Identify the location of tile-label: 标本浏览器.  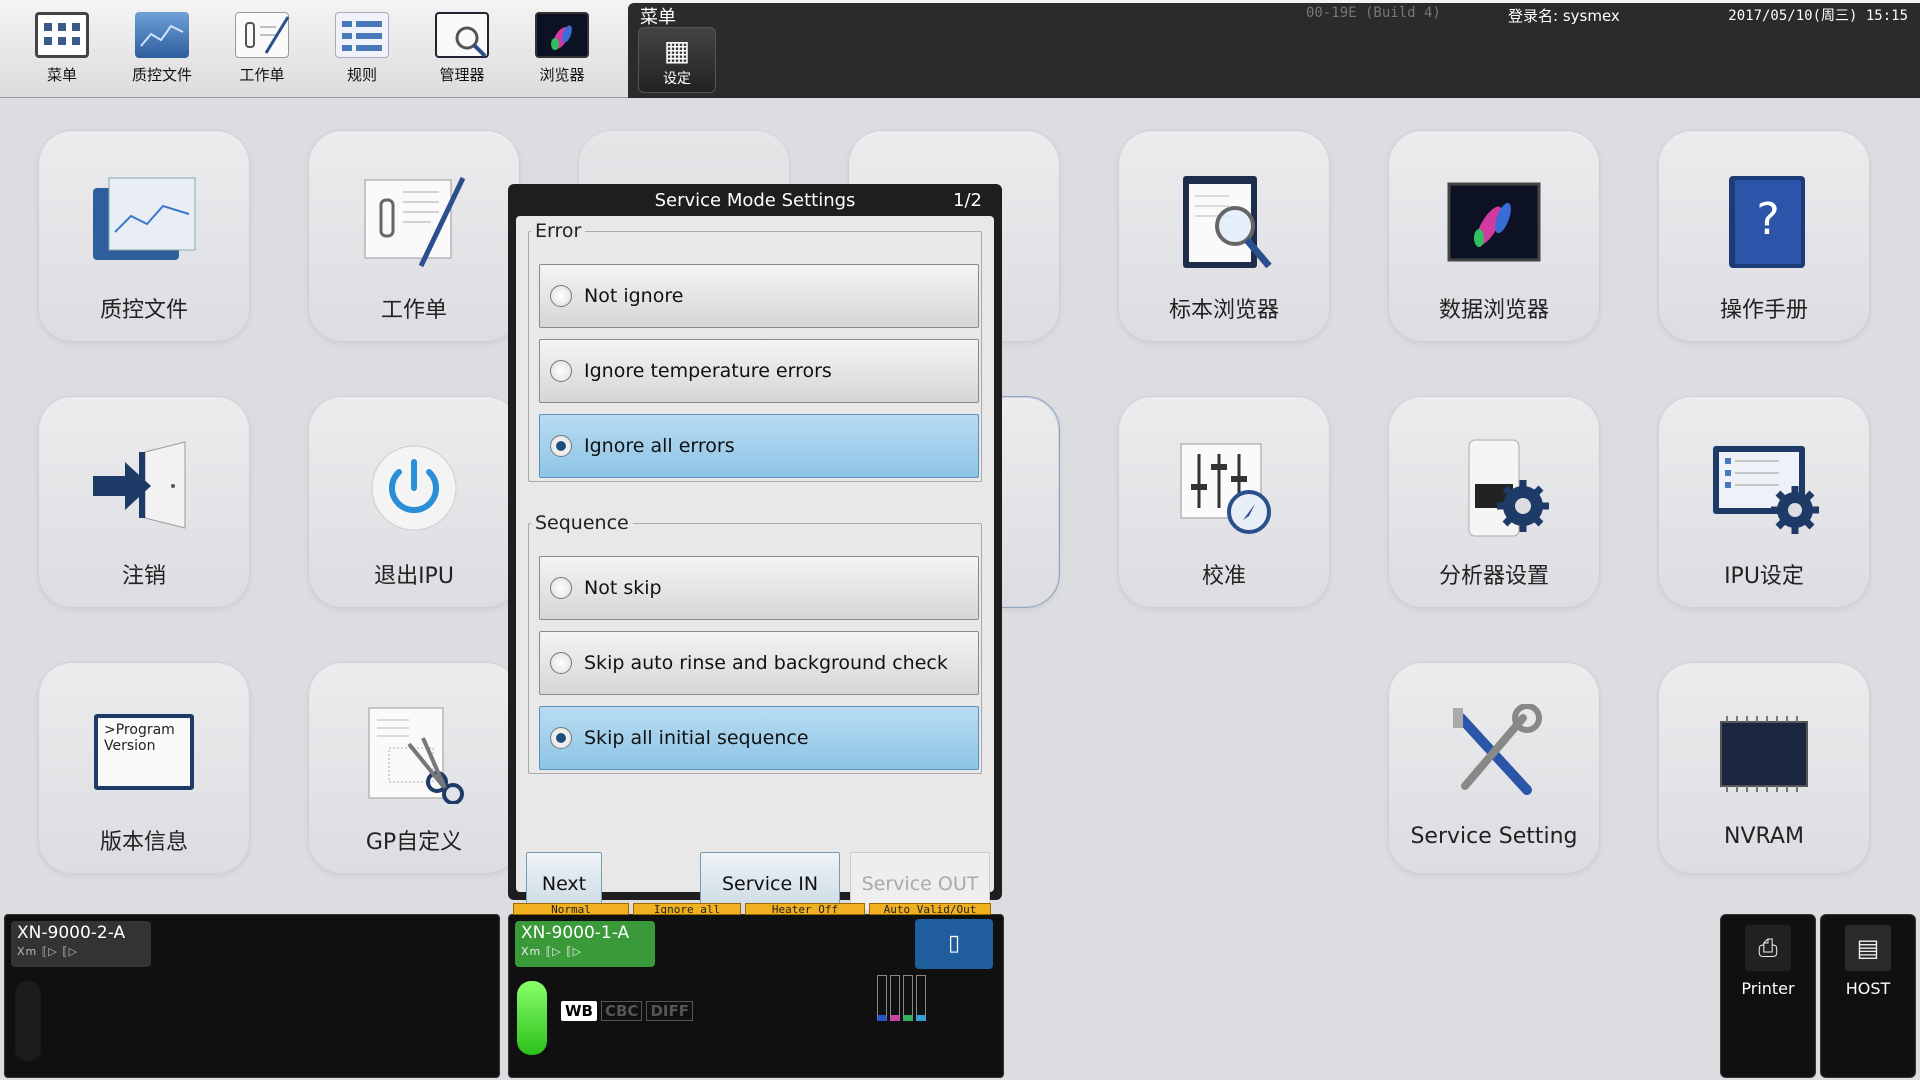
(1223, 310).